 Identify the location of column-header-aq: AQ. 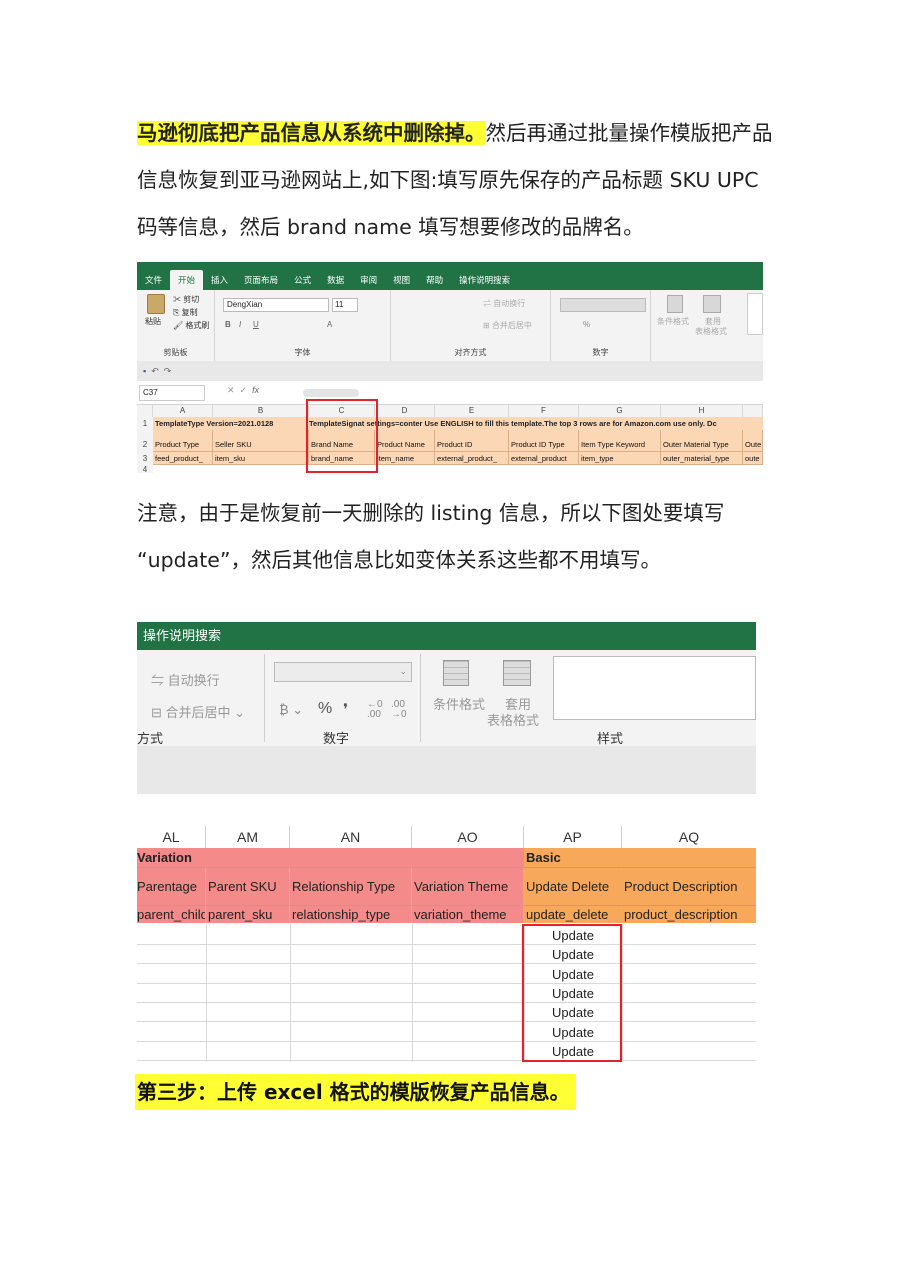
(689, 837).